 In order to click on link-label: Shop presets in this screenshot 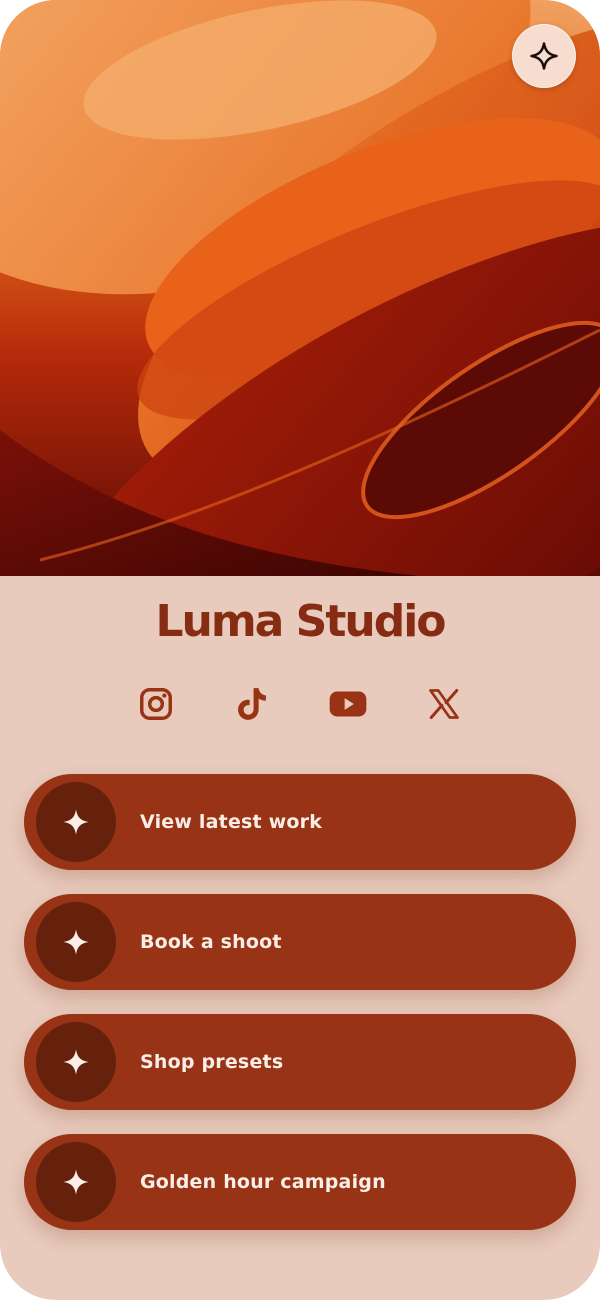, I will do `click(212, 1062)`.